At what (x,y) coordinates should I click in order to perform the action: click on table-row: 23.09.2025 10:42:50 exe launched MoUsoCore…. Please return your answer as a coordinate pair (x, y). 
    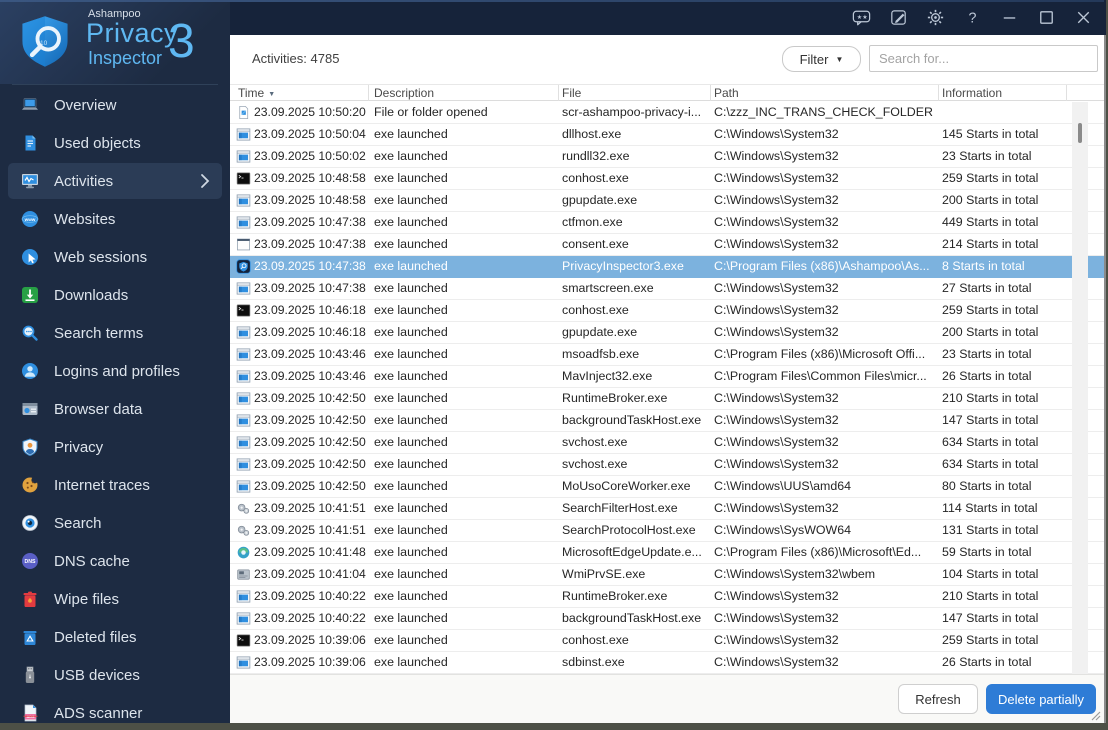
    Looking at the image, I should click on (667, 487).